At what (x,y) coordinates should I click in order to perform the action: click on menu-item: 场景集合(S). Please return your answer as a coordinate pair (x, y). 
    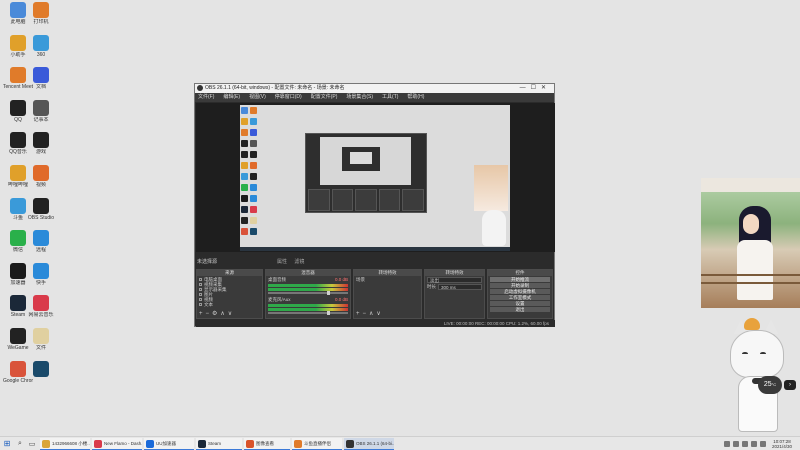
    Looking at the image, I should click on (359, 97).